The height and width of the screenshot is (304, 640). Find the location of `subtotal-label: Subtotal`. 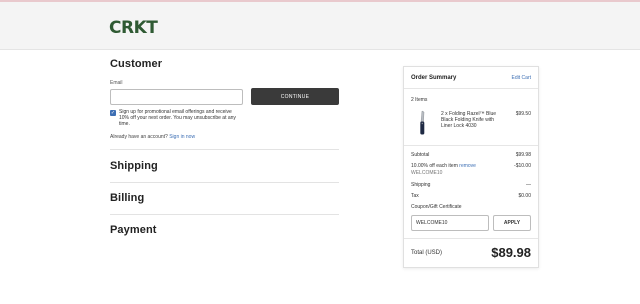

subtotal-label: Subtotal is located at coordinates (420, 155).